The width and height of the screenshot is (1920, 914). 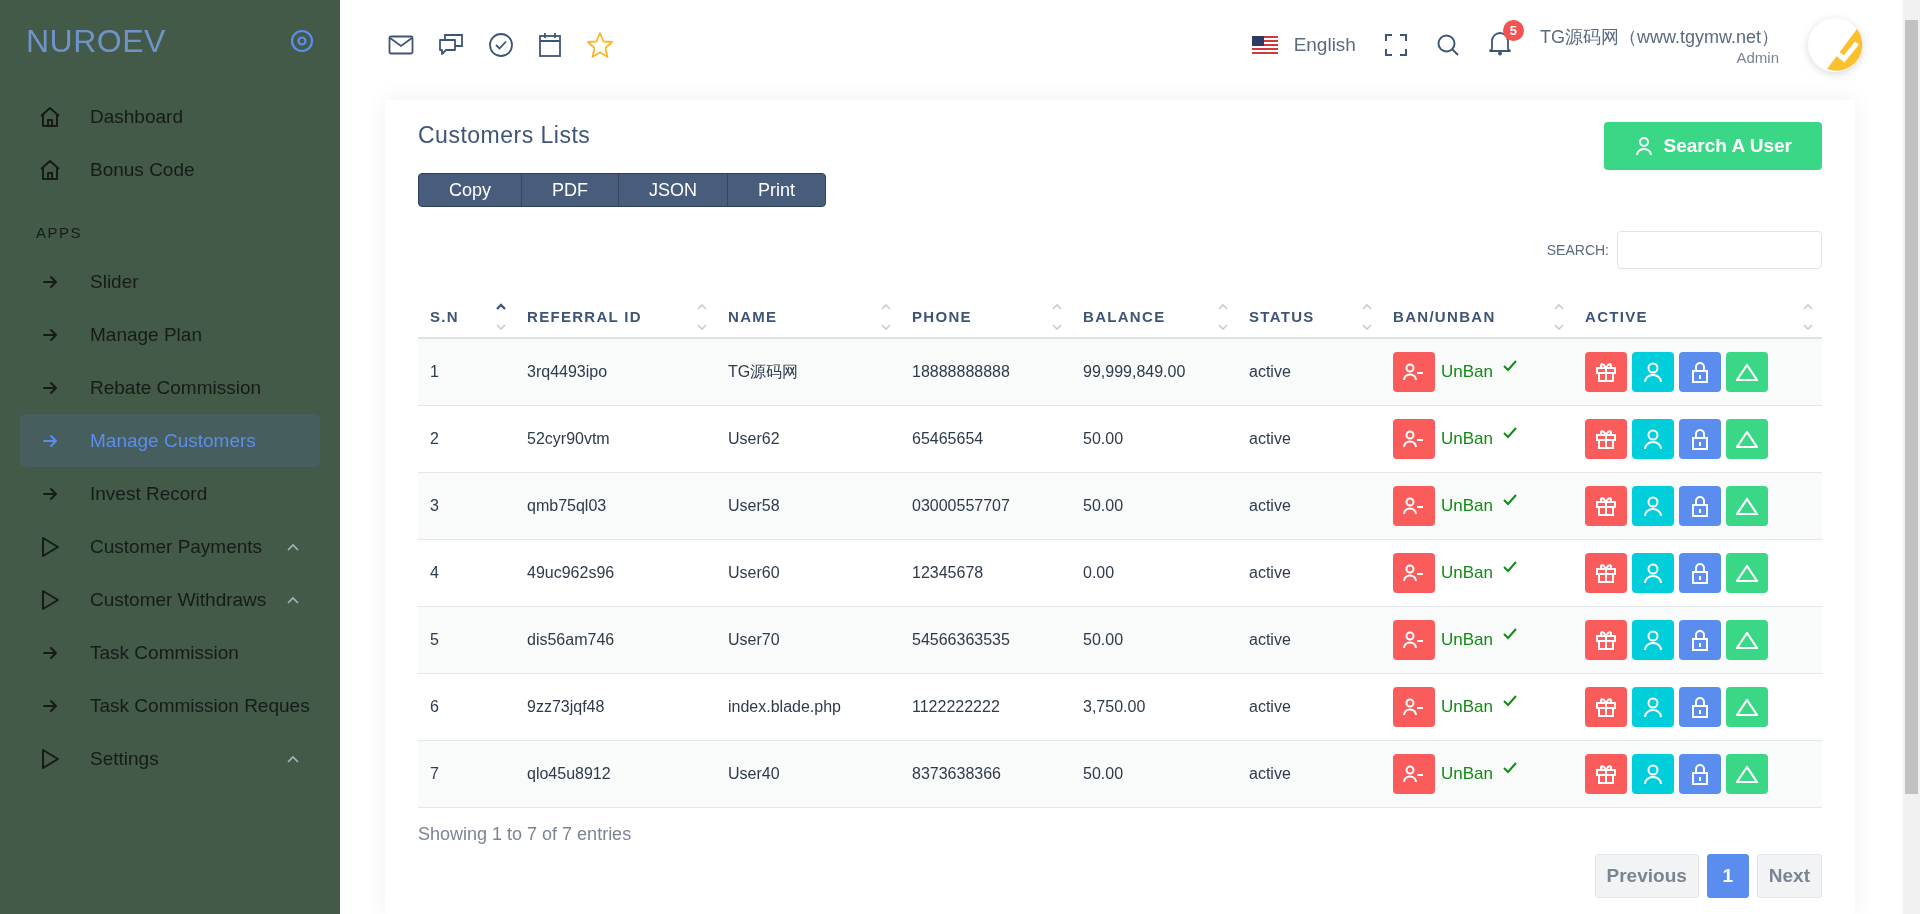 I want to click on sidebar-item: Invest Record, so click(x=170, y=493).